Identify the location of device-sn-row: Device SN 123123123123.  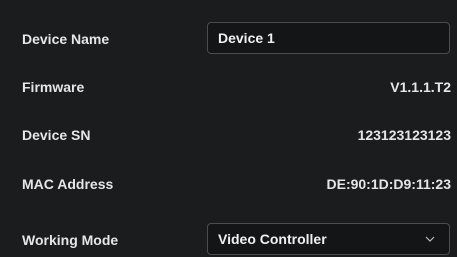
(228, 135).